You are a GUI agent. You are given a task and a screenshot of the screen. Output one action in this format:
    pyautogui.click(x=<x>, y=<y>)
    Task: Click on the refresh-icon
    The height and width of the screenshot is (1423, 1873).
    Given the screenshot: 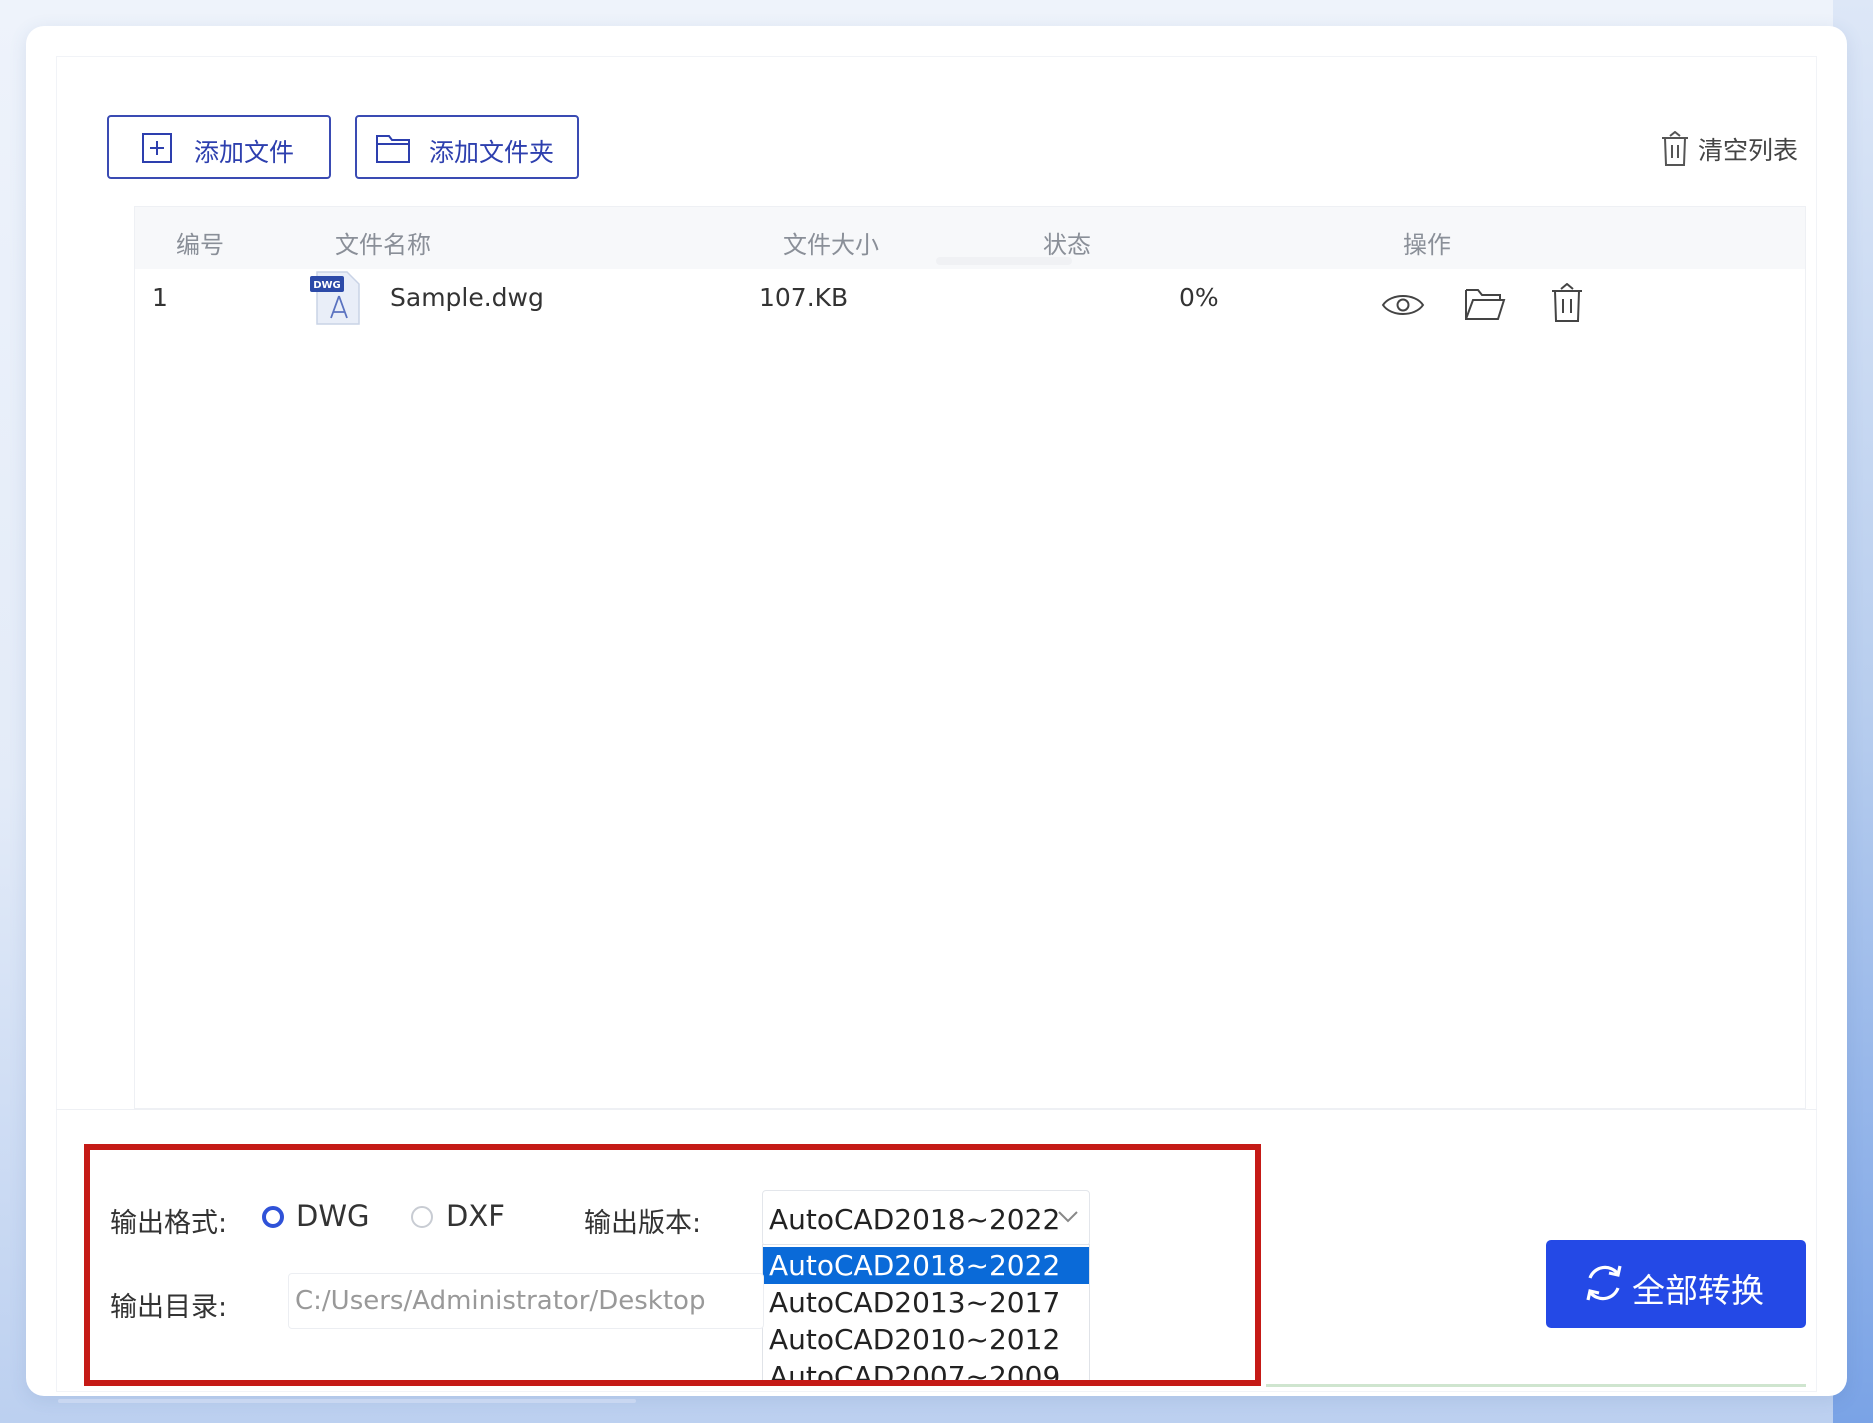 What is the action you would take?
    pyautogui.click(x=1604, y=1285)
    